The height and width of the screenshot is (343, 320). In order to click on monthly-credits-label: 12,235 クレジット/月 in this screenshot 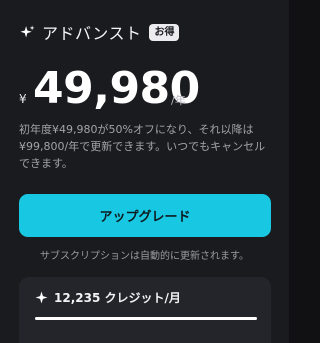, I will do `click(117, 298)`.